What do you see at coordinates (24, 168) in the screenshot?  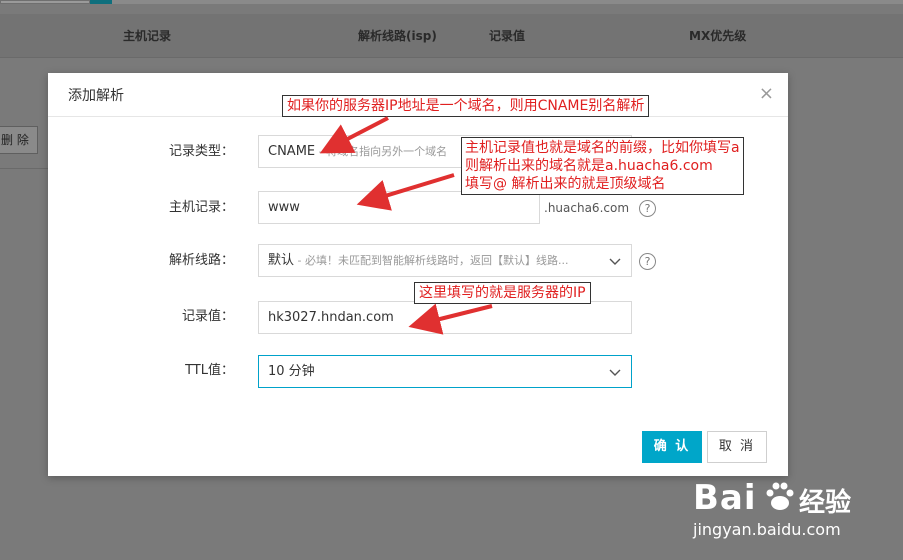 I see `divider` at bounding box center [24, 168].